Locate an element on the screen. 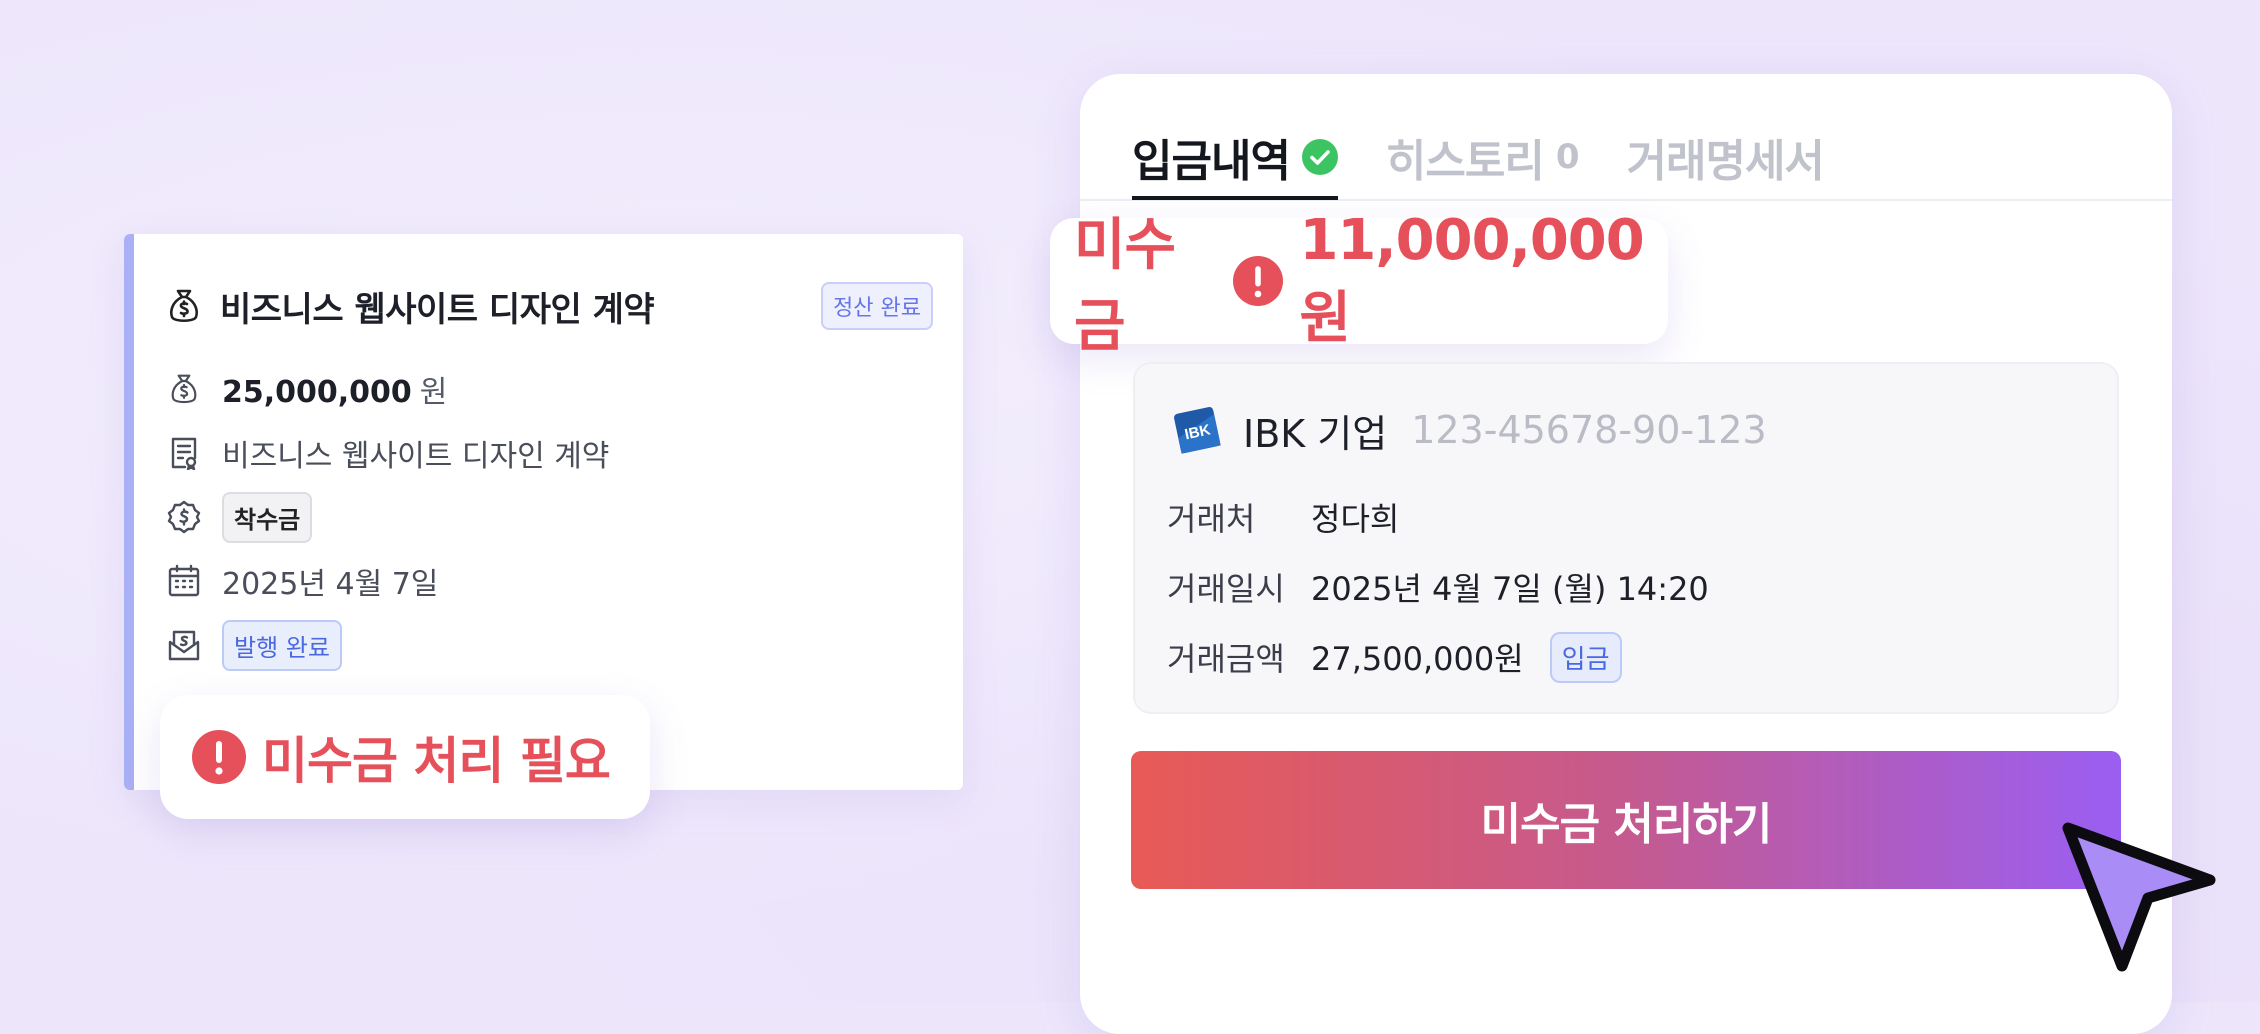 Image resolution: width=2260 pixels, height=1034 pixels. contract-date: 2025년 4월 7일 is located at coordinates (330, 584).